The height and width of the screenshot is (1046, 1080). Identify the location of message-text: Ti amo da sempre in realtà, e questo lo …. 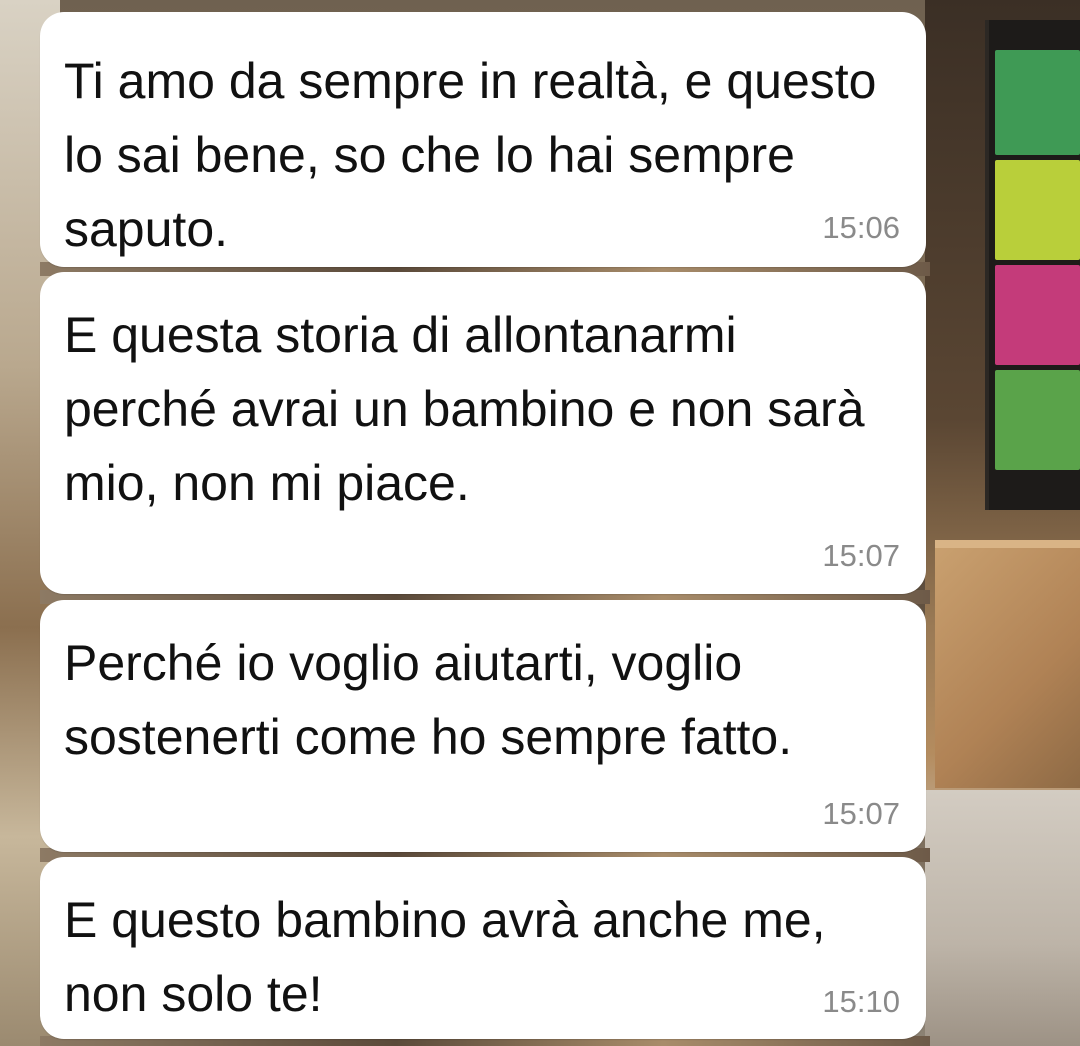
(470, 155).